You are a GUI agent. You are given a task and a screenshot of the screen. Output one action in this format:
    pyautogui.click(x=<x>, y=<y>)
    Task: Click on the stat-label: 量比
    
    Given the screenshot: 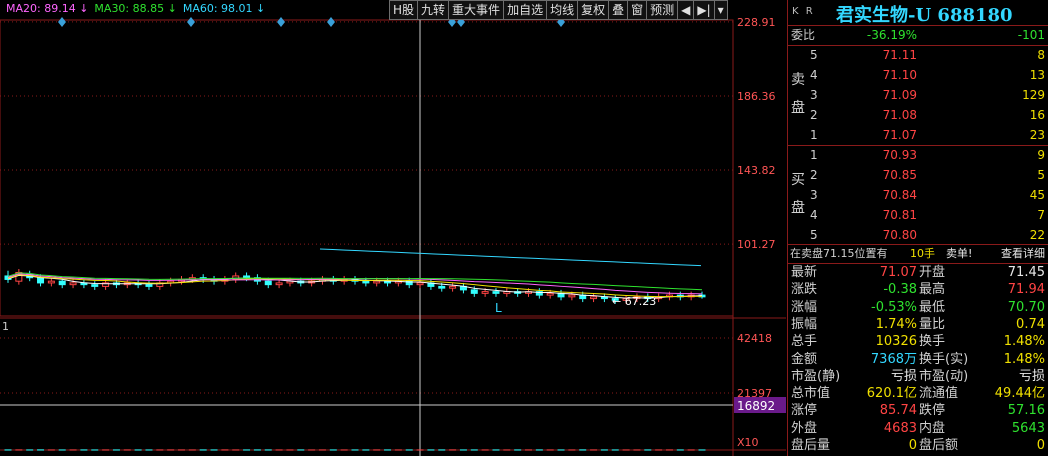 What is the action you would take?
    pyautogui.click(x=932, y=324)
    